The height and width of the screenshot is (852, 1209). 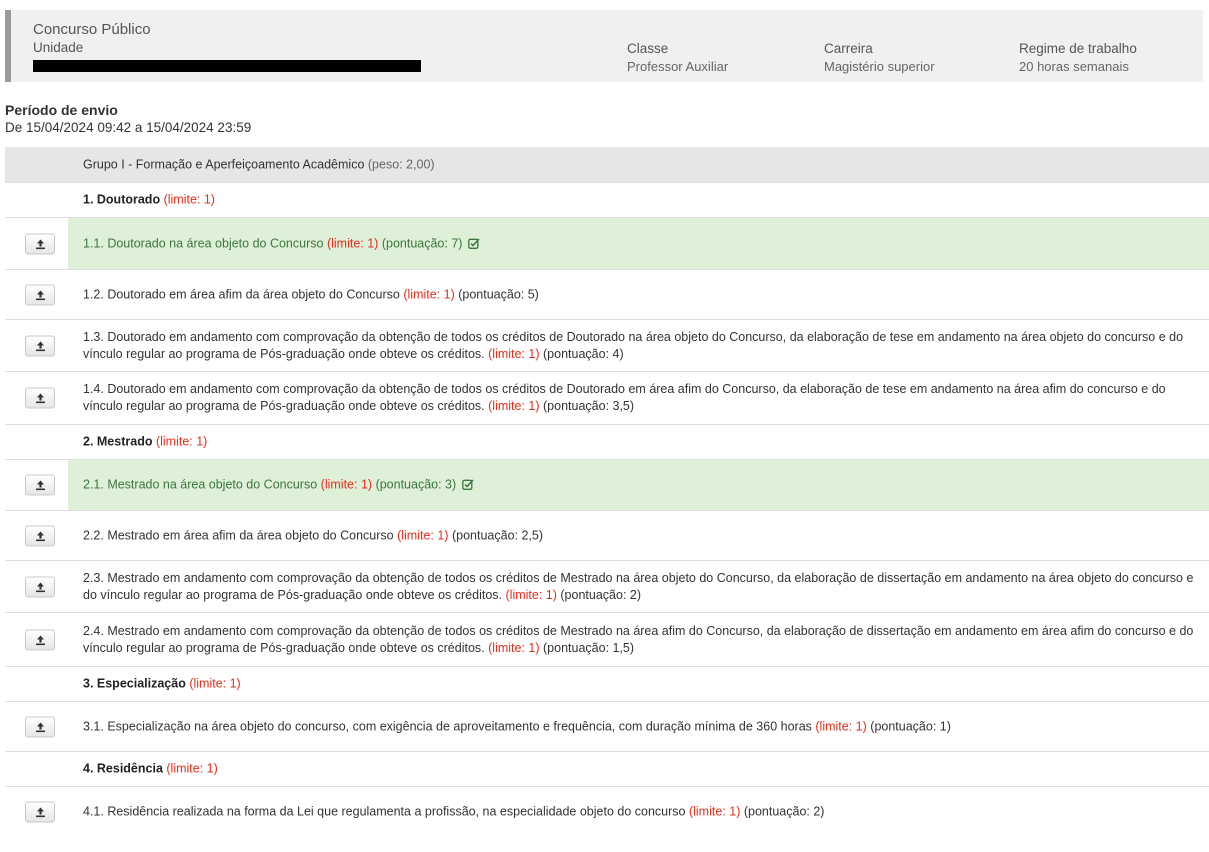 I want to click on classe-value: Professor Auxiliar, so click(x=678, y=66).